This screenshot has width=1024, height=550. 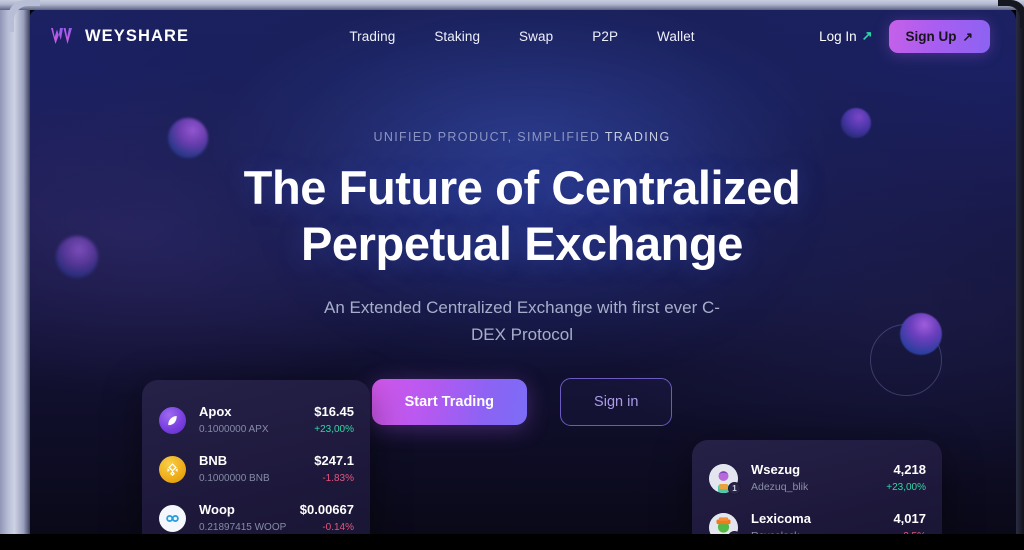 I want to click on asset-row: Woop 0.21897415 WOOP $0.00667 -0.14%, so click(x=256, y=514).